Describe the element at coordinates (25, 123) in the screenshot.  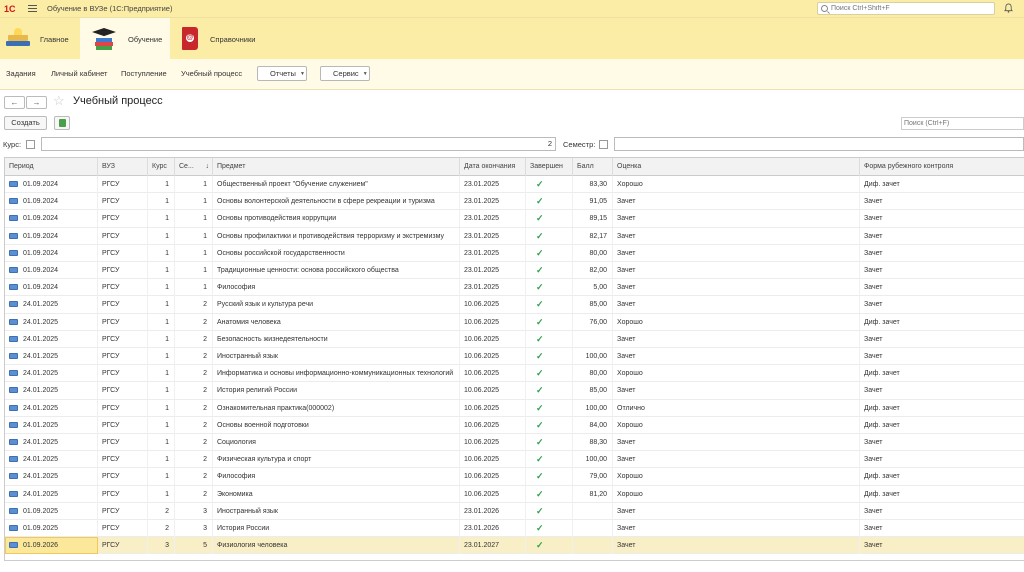
I see `create-button: Создать` at that location.